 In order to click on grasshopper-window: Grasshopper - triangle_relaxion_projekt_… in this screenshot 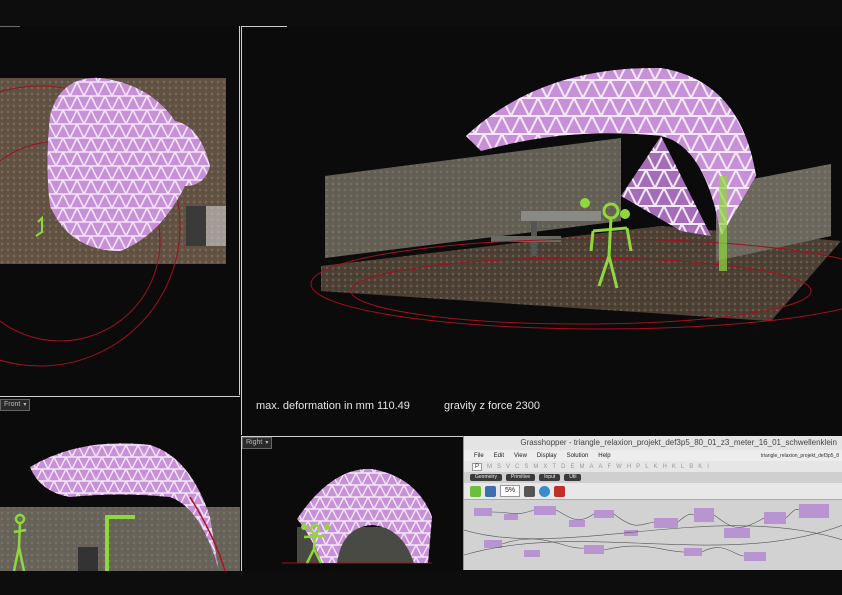, I will do `click(652, 503)`.